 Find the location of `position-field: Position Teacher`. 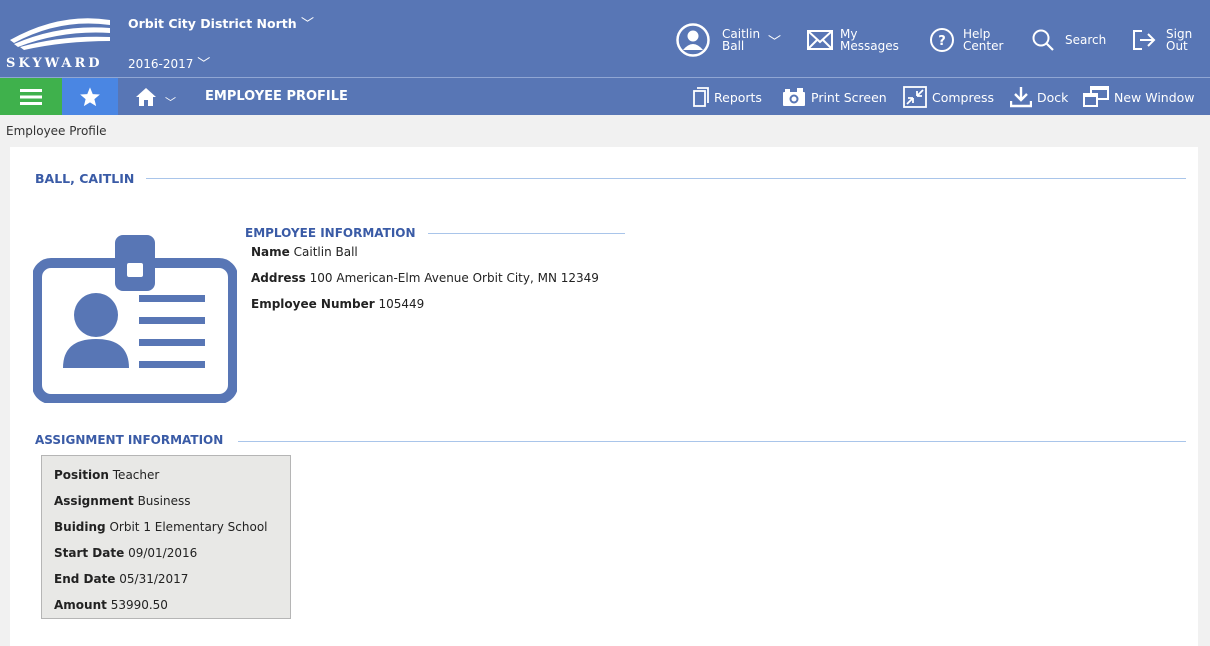

position-field: Position Teacher is located at coordinates (106, 475).